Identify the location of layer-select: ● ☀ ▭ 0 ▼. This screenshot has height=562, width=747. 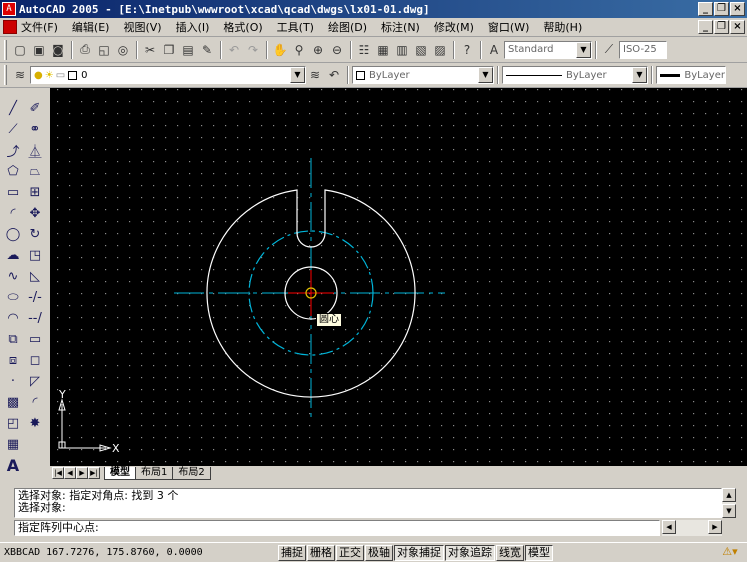
(168, 75).